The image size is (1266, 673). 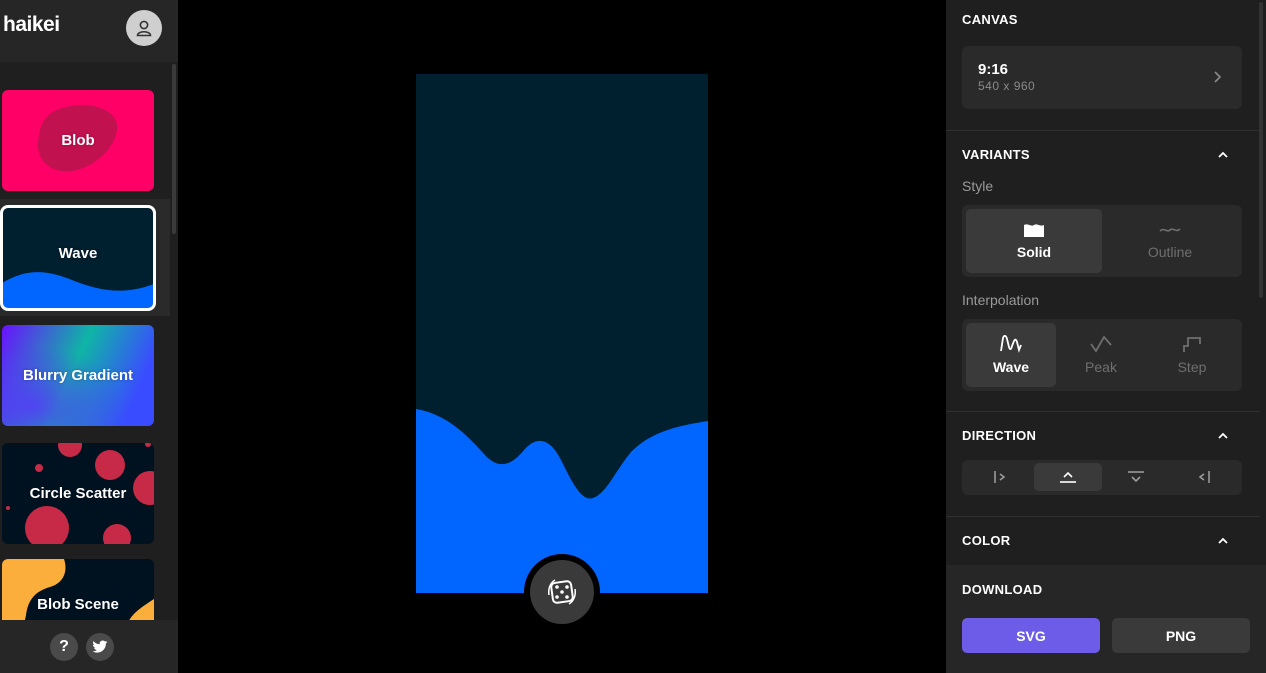 I want to click on help-icon: ?, so click(x=64, y=646).